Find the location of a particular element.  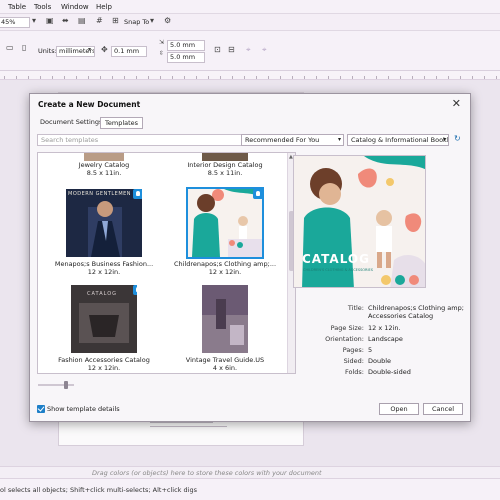

menu-tools: Tools is located at coordinates (42, 7).